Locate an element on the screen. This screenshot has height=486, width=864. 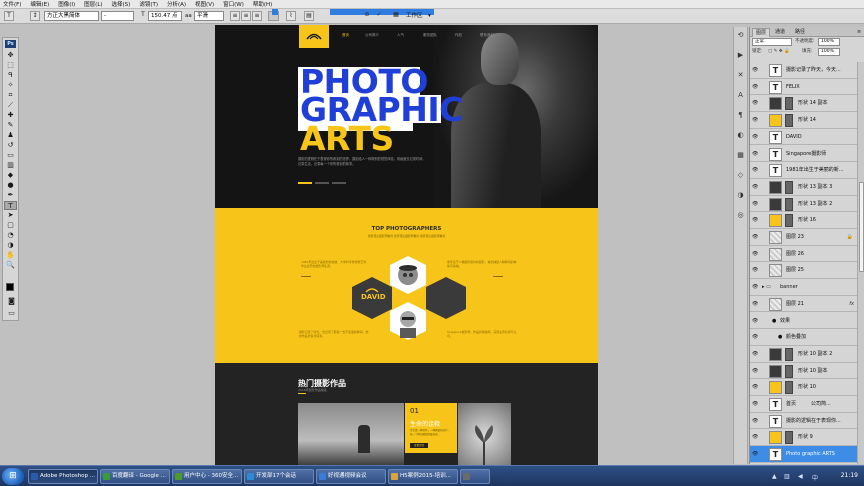
3d-camera-tool-icon: ◑ is located at coordinates (10, 245).